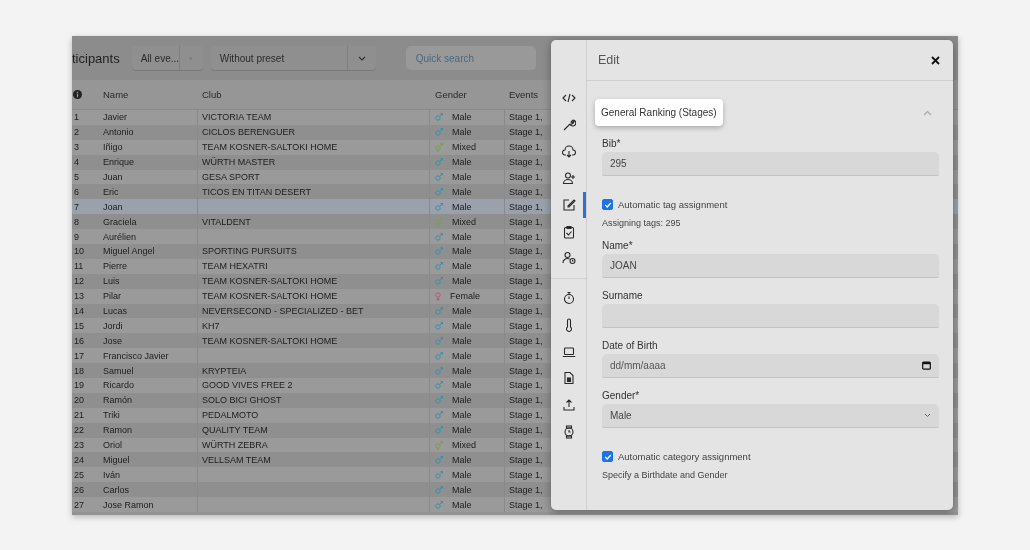 Image resolution: width=1030 pixels, height=550 pixels. I want to click on table-cell: TEAM HEXATRI, so click(235, 266).